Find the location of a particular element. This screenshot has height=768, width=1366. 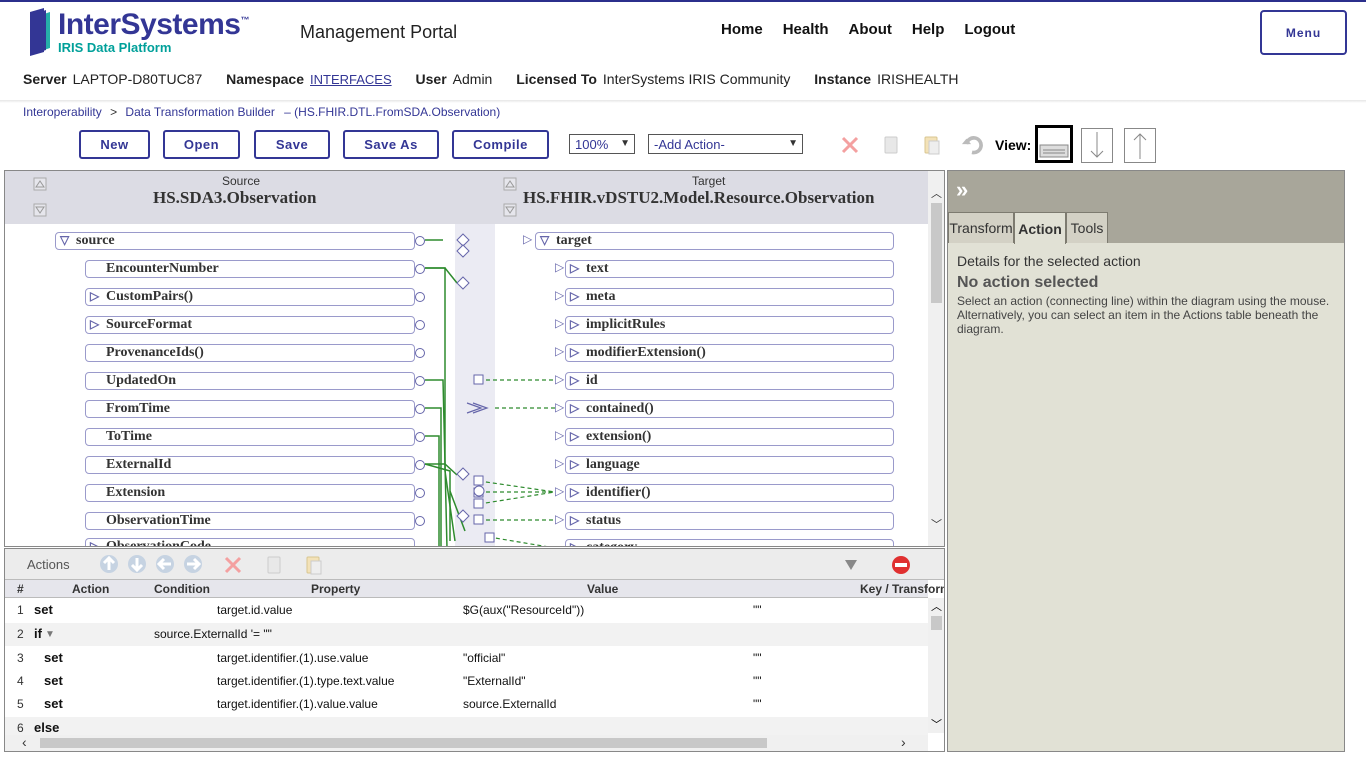

view-table-only-icon is located at coordinates (1140, 145).